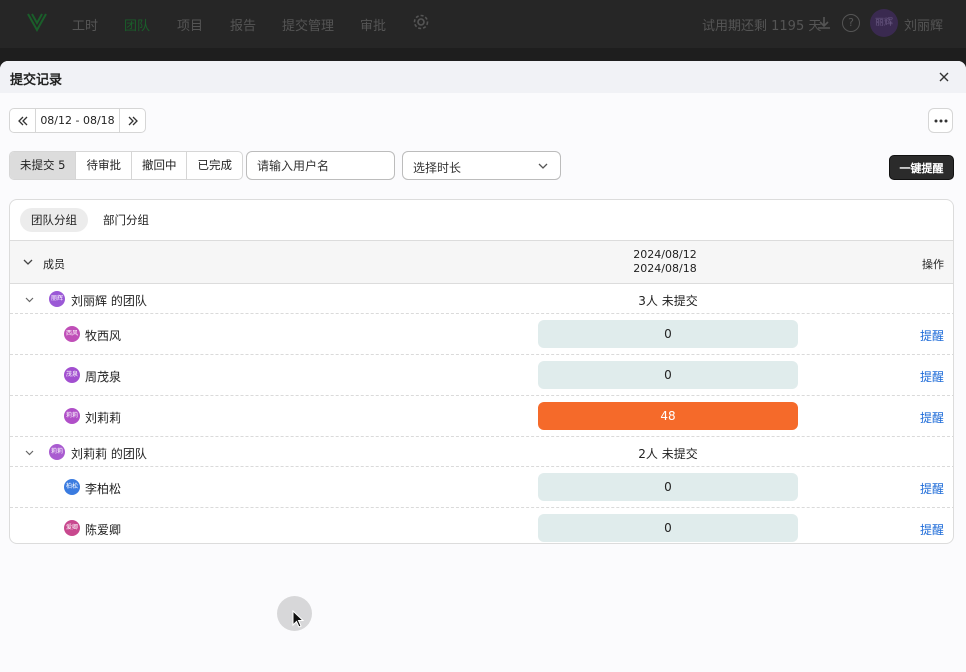  What do you see at coordinates (762, 26) in the screenshot?
I see `trial-remaining-text: 试用期还剩 1195 天` at bounding box center [762, 26].